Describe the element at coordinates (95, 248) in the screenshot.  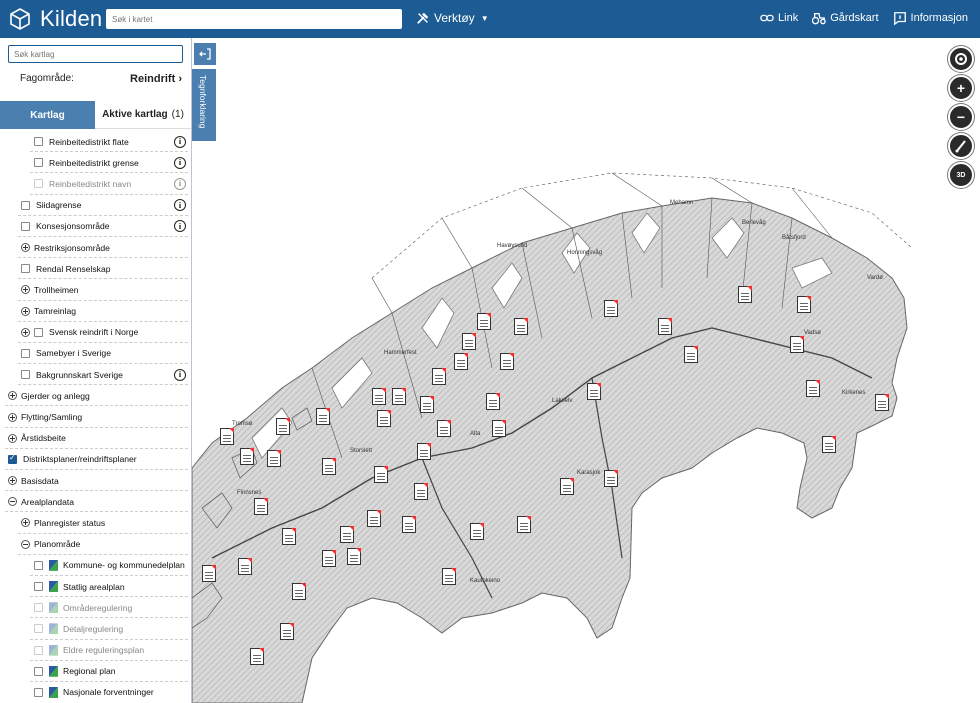
I see `layer-group: Restriksjonsområde` at that location.